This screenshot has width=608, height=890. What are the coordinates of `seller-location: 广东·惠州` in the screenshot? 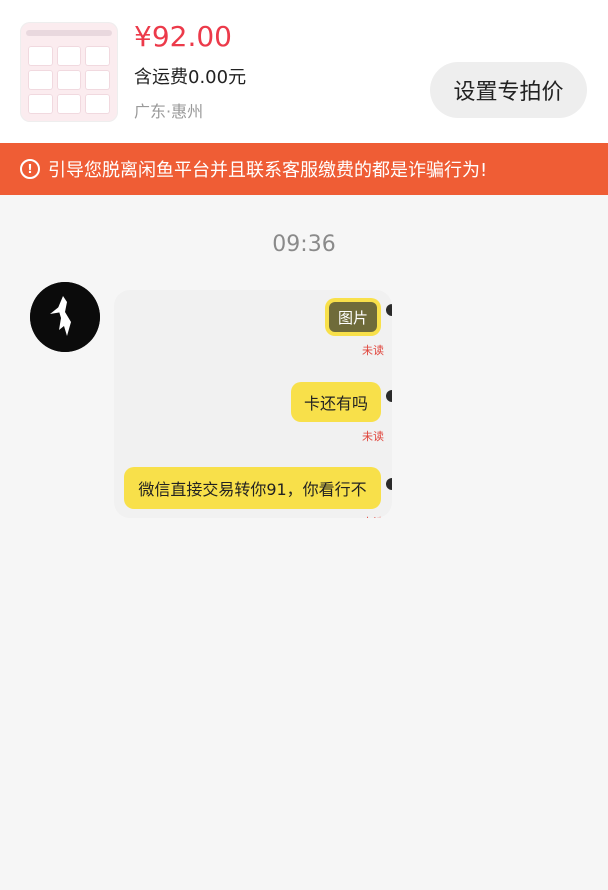 It's located at (169, 111).